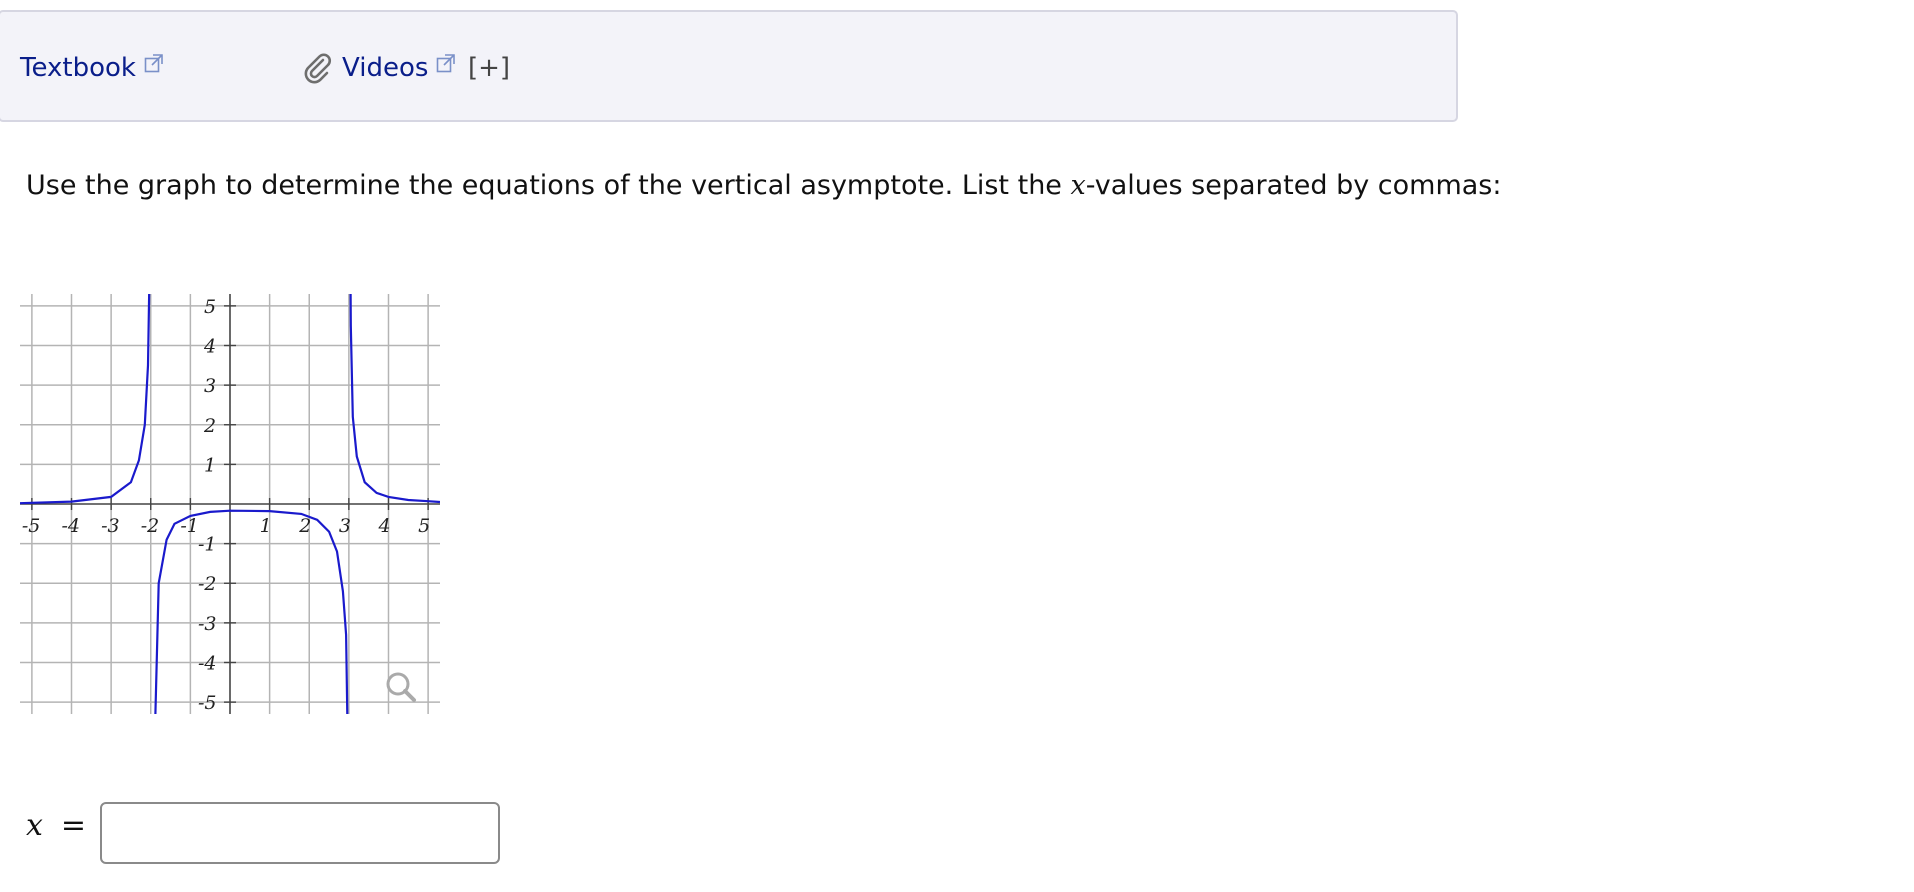 This screenshot has width=1914, height=892. I want to click on expand-help-button: [+], so click(489, 68).